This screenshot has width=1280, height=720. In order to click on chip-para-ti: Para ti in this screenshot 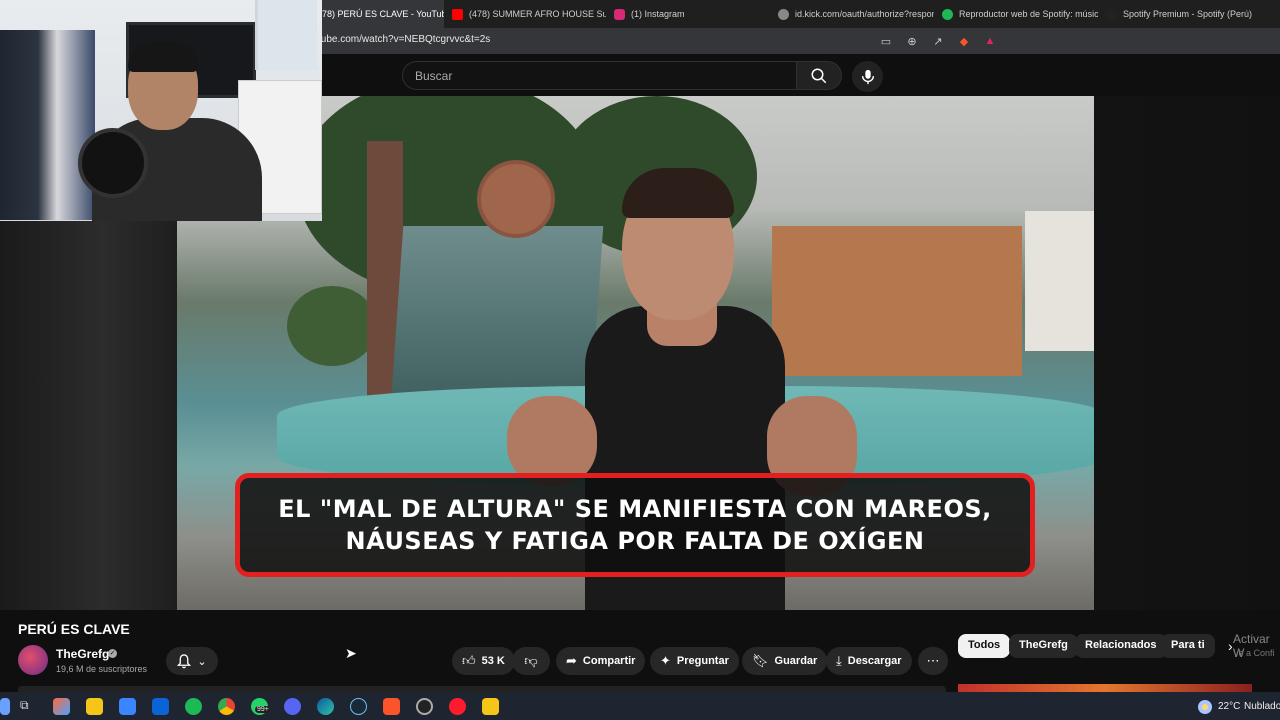, I will do `click(1188, 646)`.